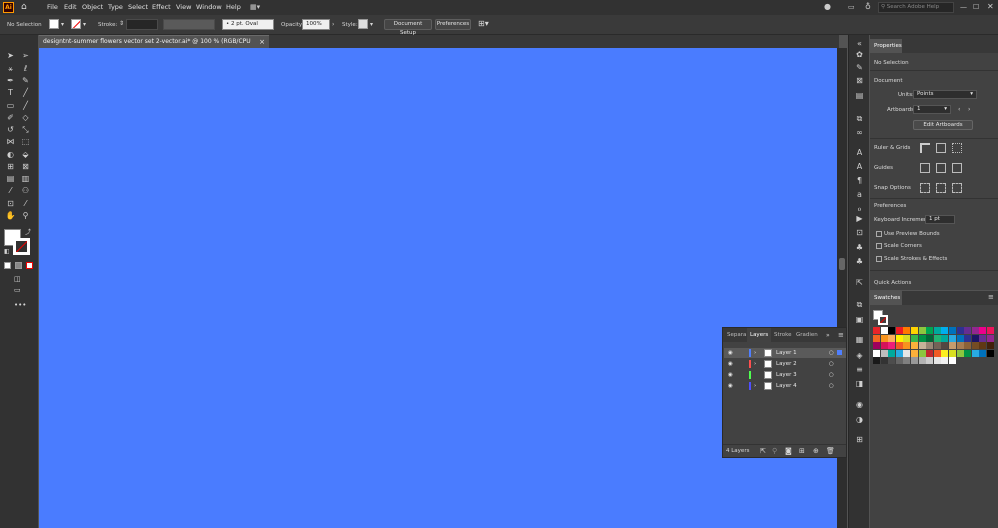 Image resolution: width=998 pixels, height=528 pixels. What do you see at coordinates (851, 7) in the screenshot?
I see `arrange-documents-icon: ▭` at bounding box center [851, 7].